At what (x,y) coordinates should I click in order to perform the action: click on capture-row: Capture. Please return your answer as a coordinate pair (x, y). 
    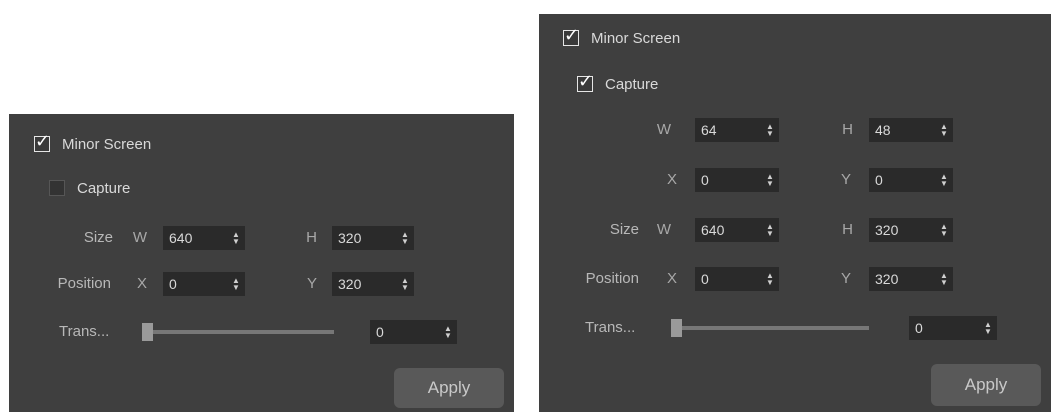
    Looking at the image, I should click on (89, 188).